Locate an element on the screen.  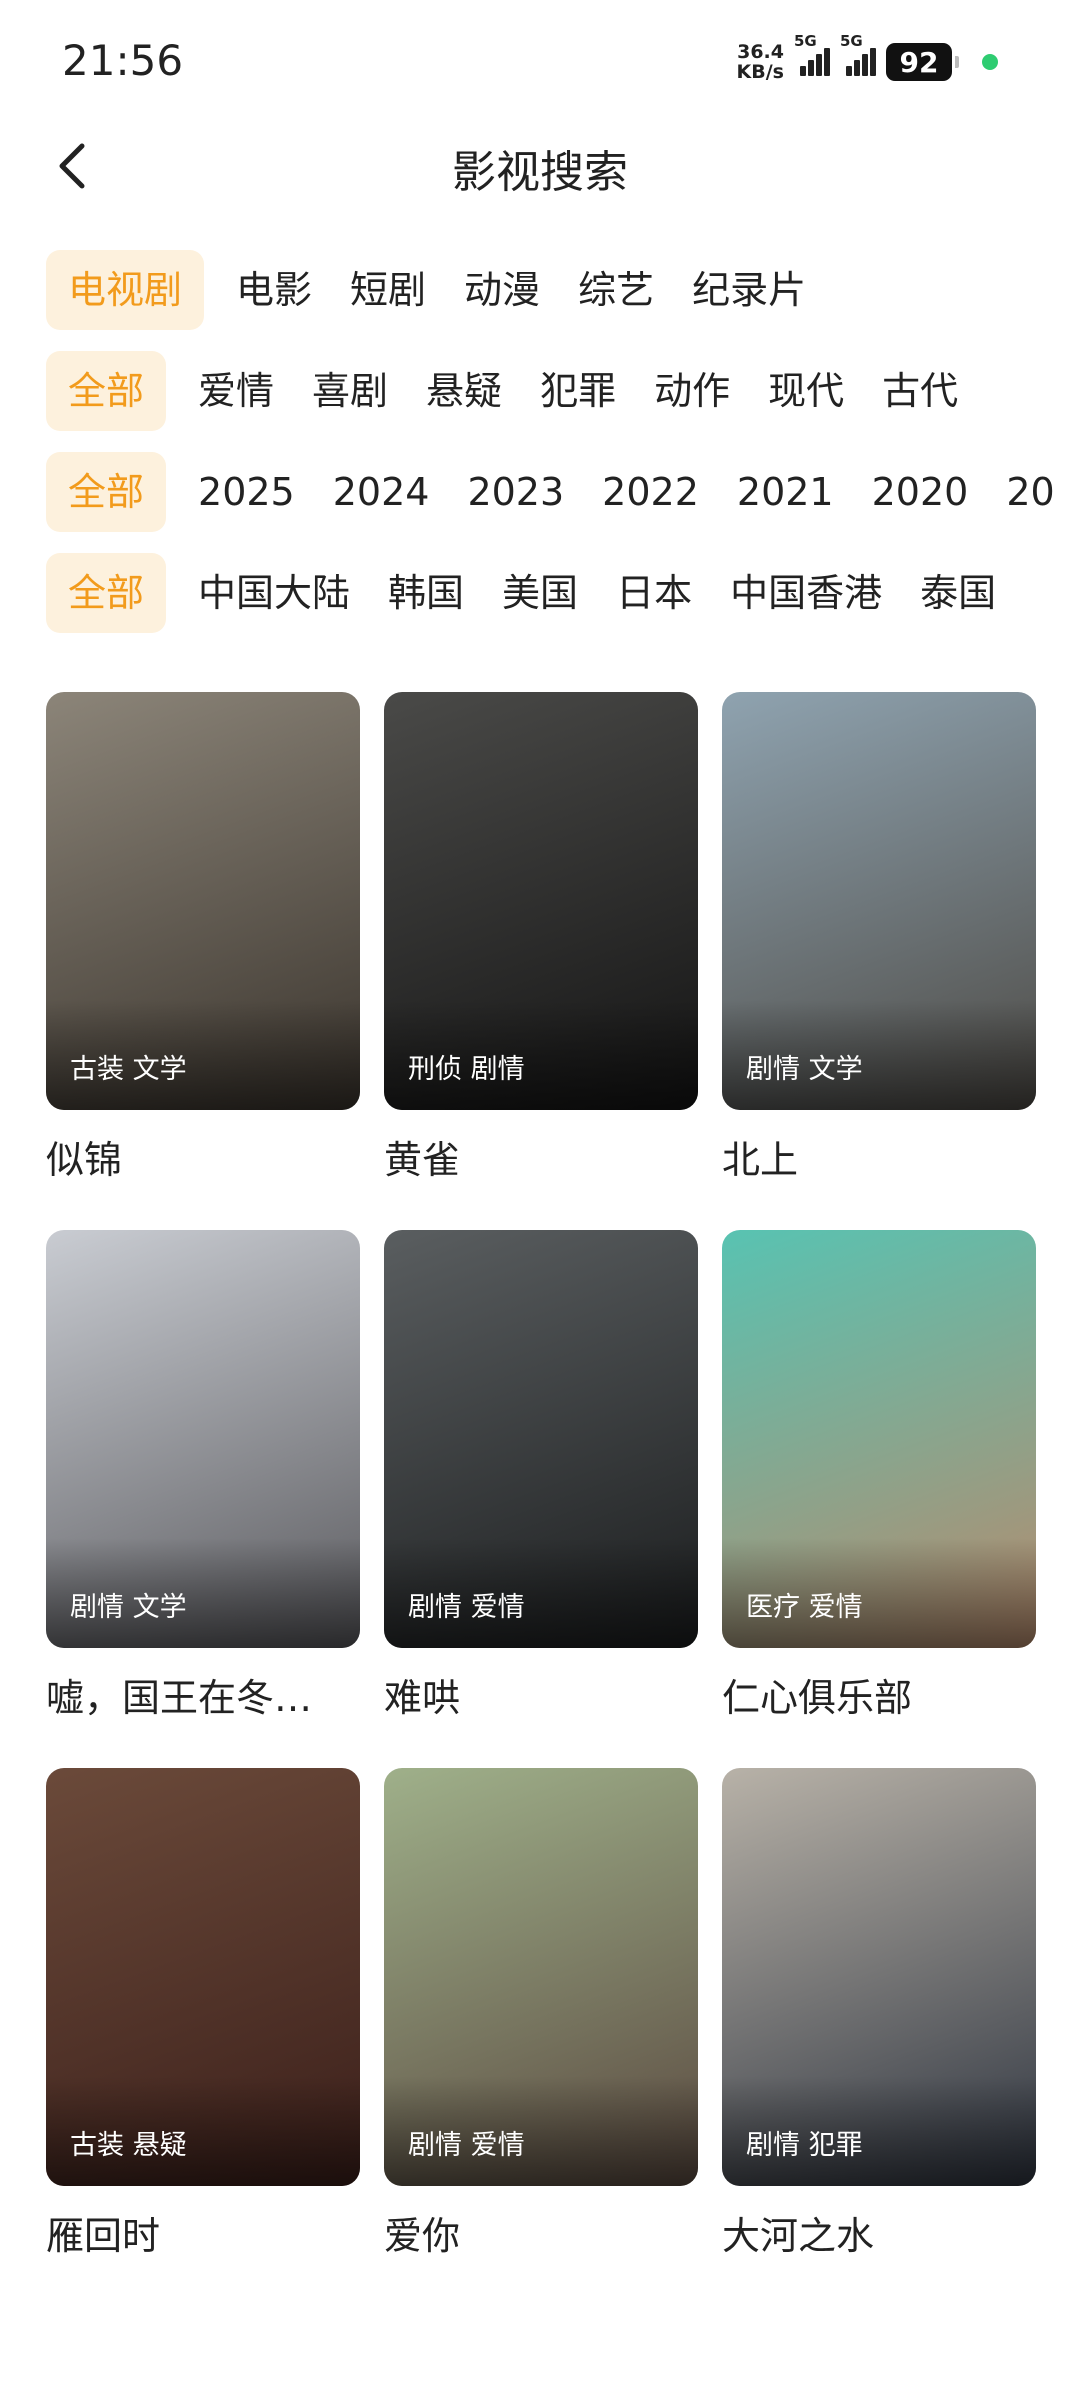
category-chip: 纪录片 is located at coordinates (749, 290).